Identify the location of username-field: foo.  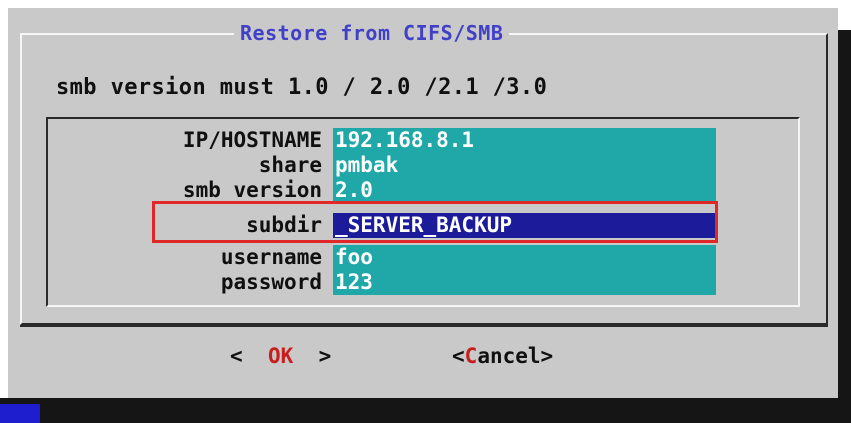
(524, 257).